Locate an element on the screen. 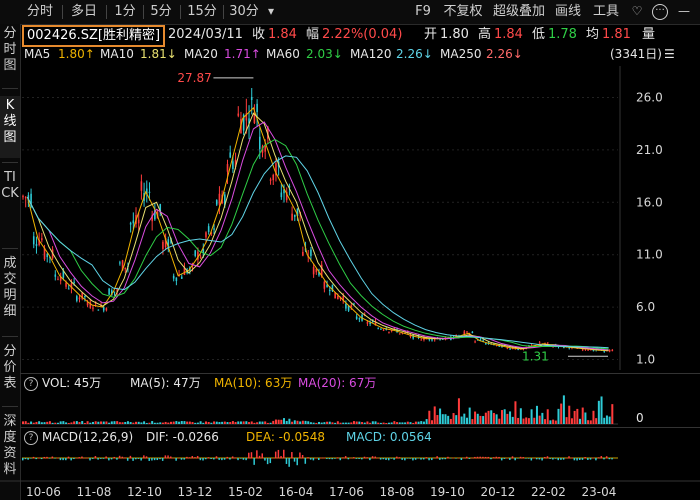 The height and width of the screenshot is (500, 700). macd-settings-icon: ? is located at coordinates (31, 437).